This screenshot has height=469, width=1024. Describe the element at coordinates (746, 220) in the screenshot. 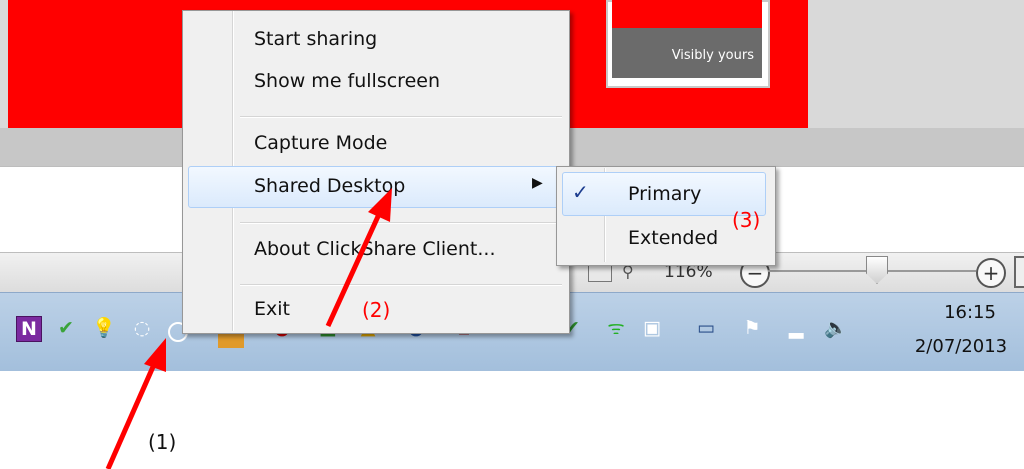

I see `annotation-label-3: (3)` at that location.